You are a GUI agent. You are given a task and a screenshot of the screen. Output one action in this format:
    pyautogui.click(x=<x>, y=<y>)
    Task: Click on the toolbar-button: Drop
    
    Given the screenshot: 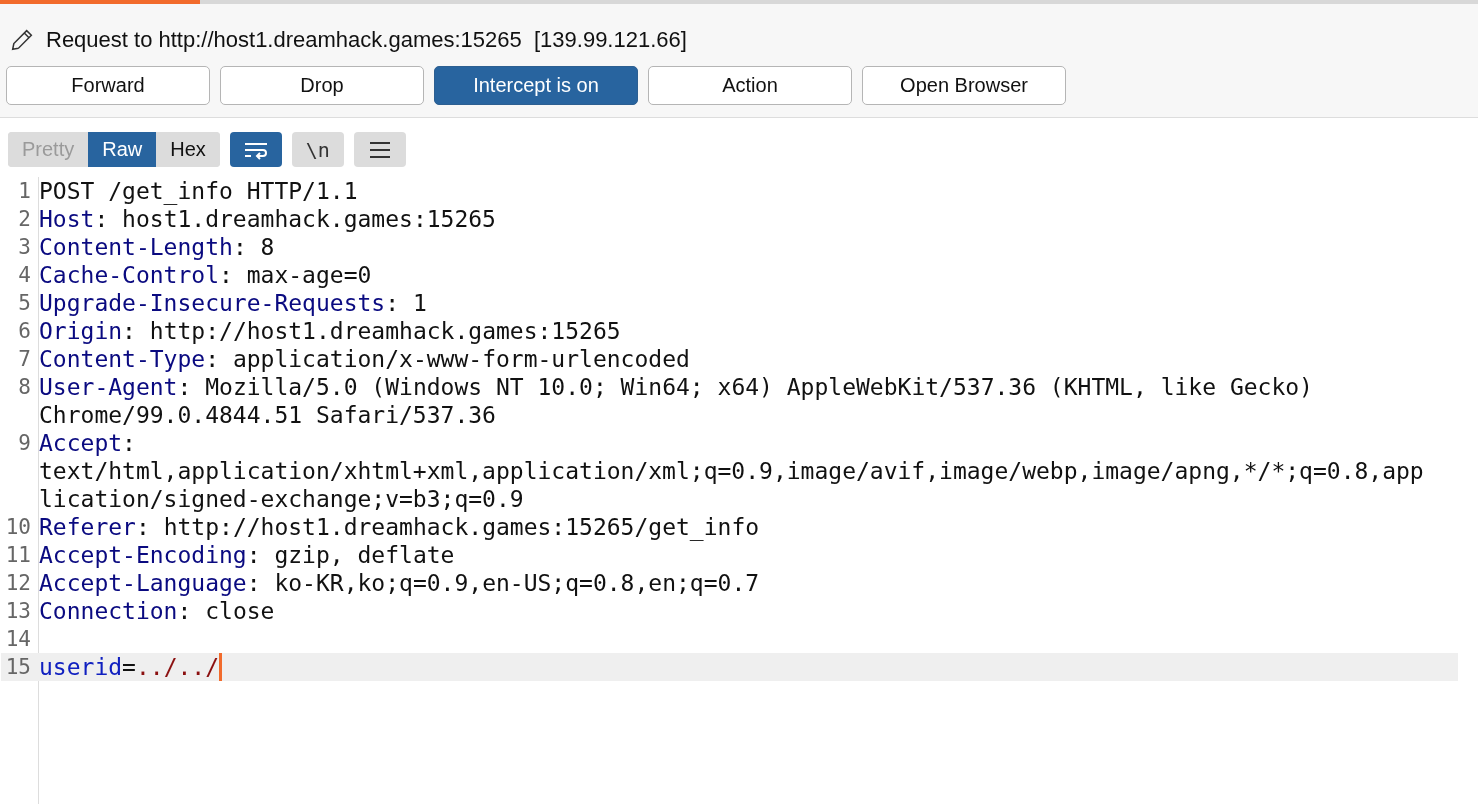 What is the action you would take?
    pyautogui.click(x=322, y=85)
    